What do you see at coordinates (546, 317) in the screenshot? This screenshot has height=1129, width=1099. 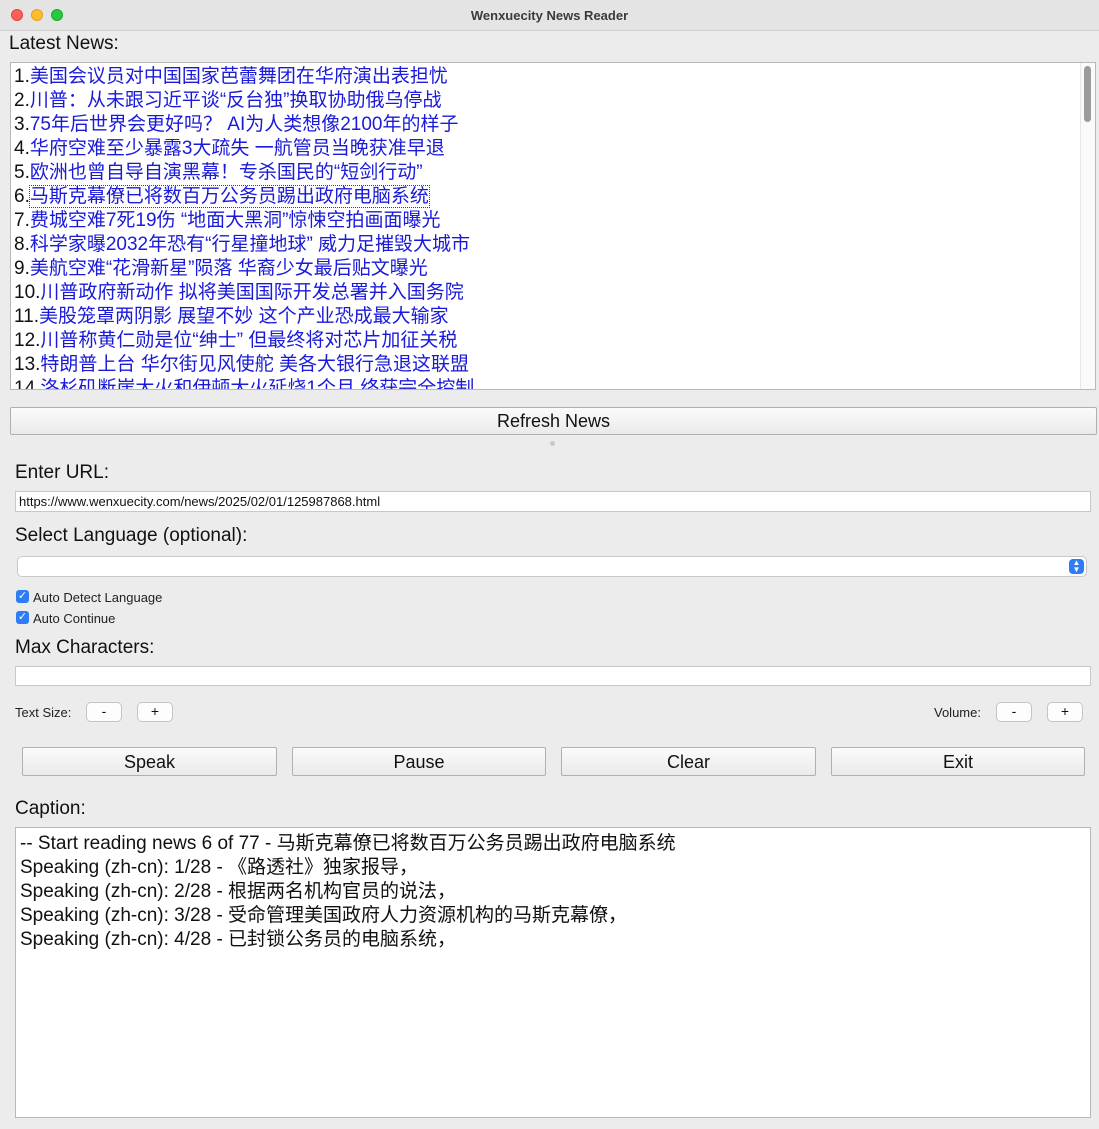 I see `news-list-item: 11.美股笼罩两阴影 展望不妙 这个产业恐成最大输家` at bounding box center [546, 317].